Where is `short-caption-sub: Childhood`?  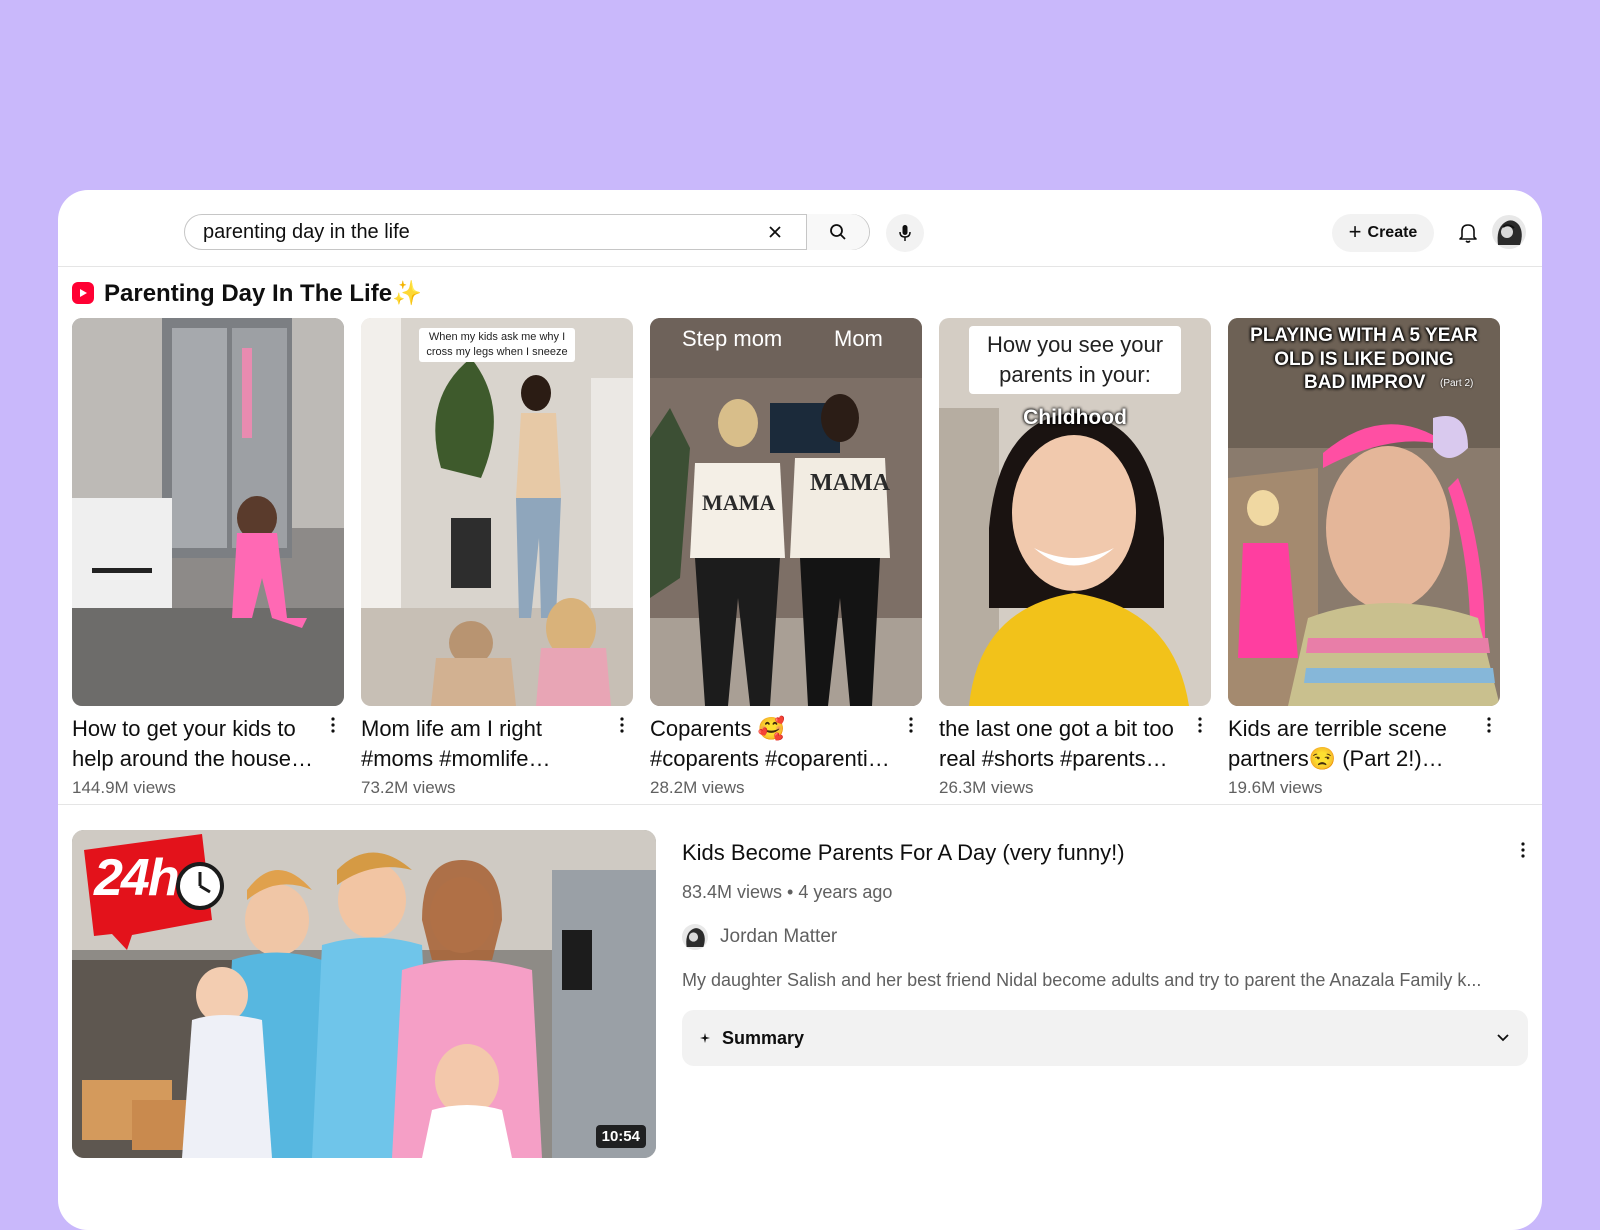
short-caption-sub: Childhood is located at coordinates (1075, 417).